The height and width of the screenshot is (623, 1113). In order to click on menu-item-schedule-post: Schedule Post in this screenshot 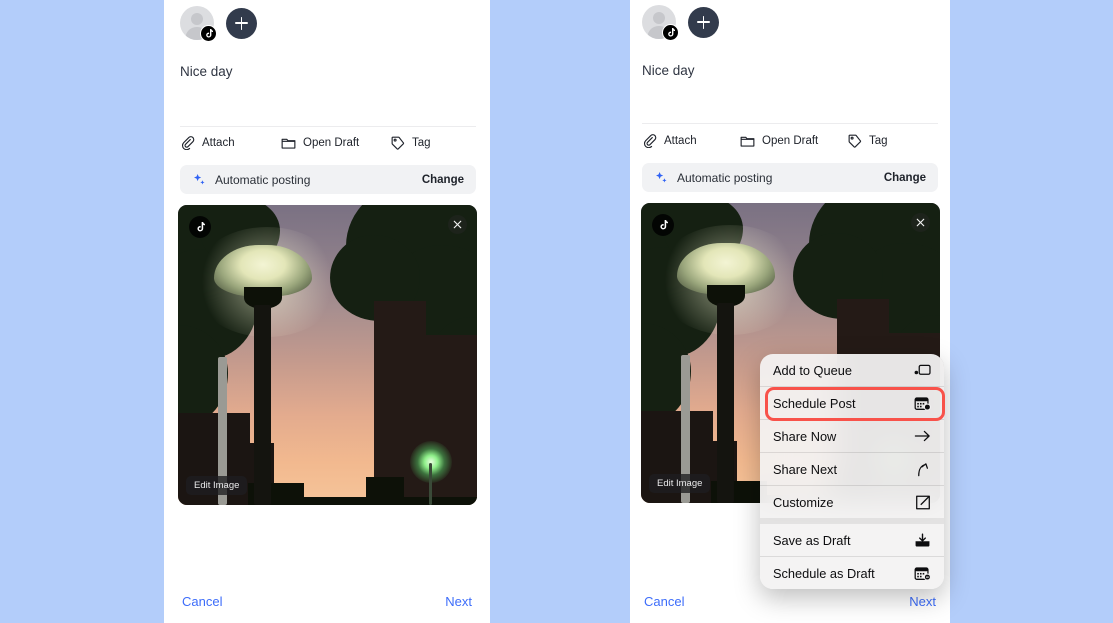, I will do `click(852, 403)`.